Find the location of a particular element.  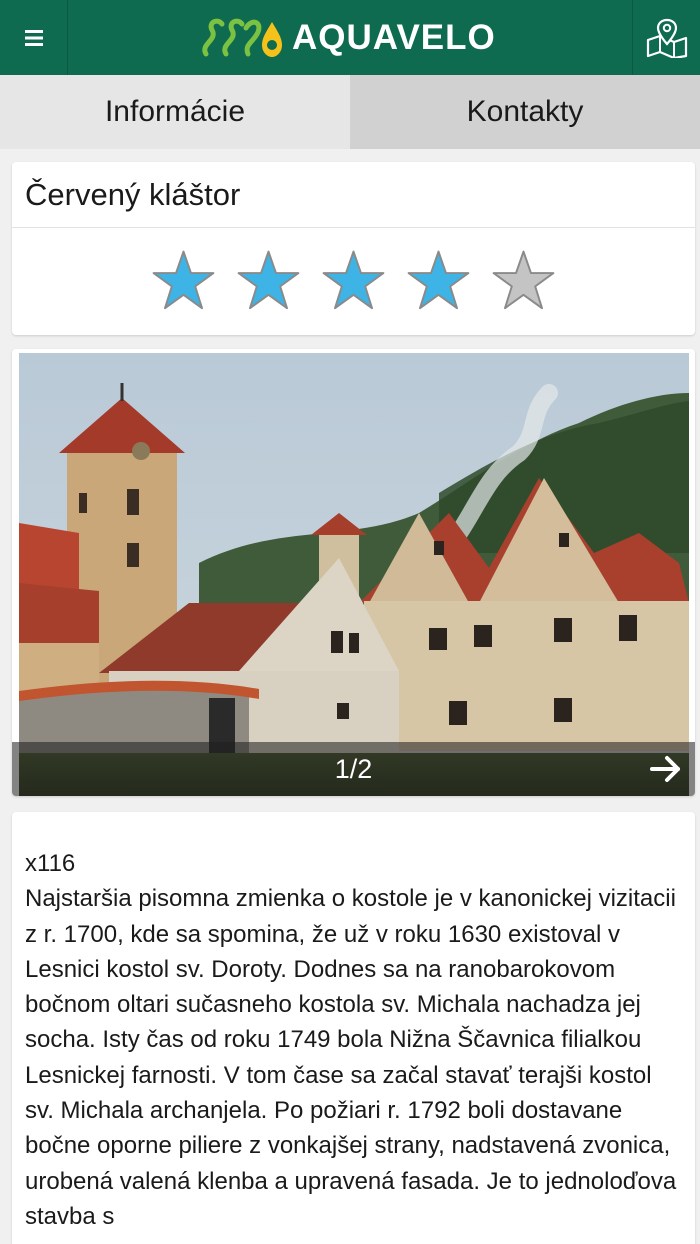

tab-label: Informácie is located at coordinates (175, 111).